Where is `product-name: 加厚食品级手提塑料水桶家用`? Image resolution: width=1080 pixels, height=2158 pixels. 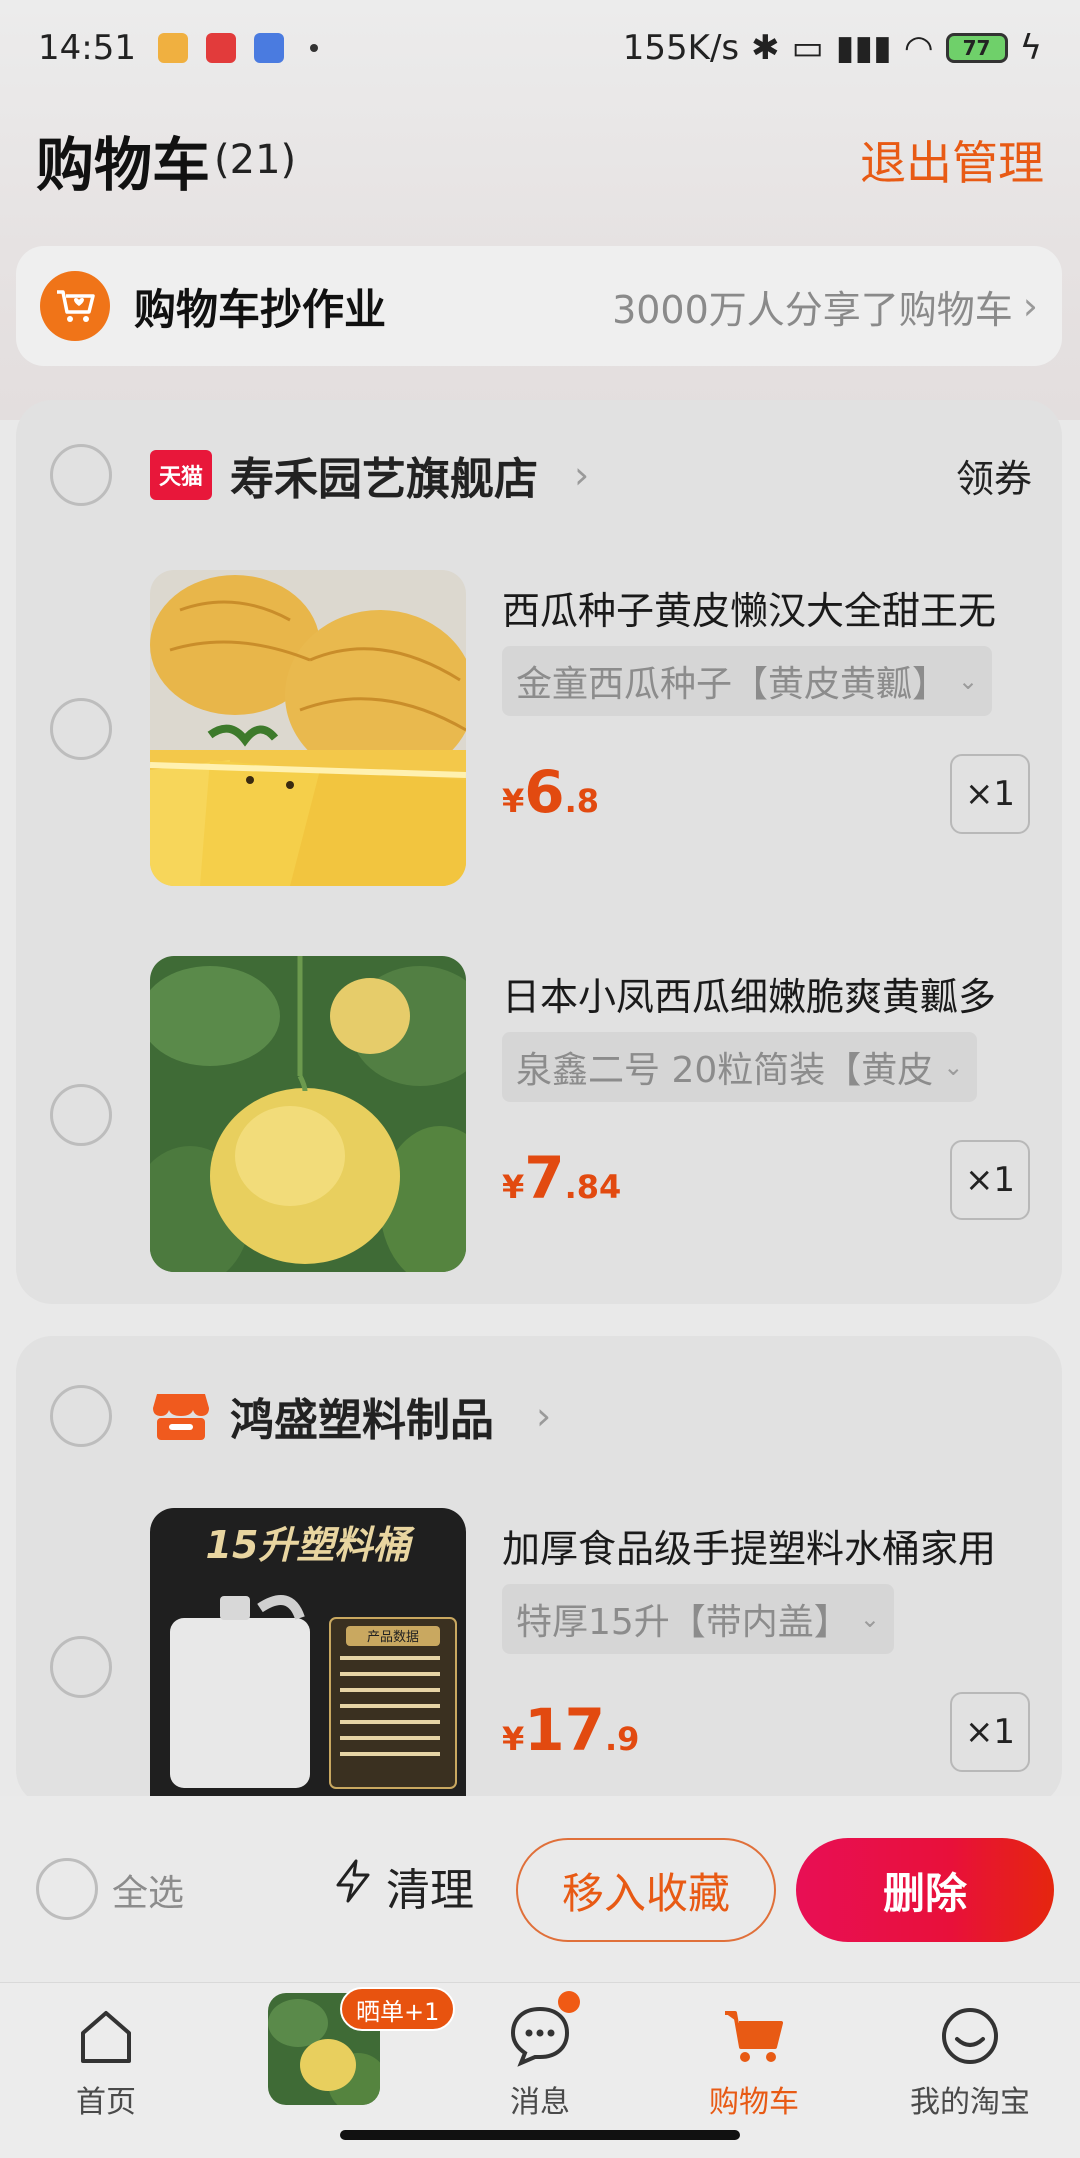
product-name: 加厚食品级手提塑料水桶家用 is located at coordinates (772, 1545).